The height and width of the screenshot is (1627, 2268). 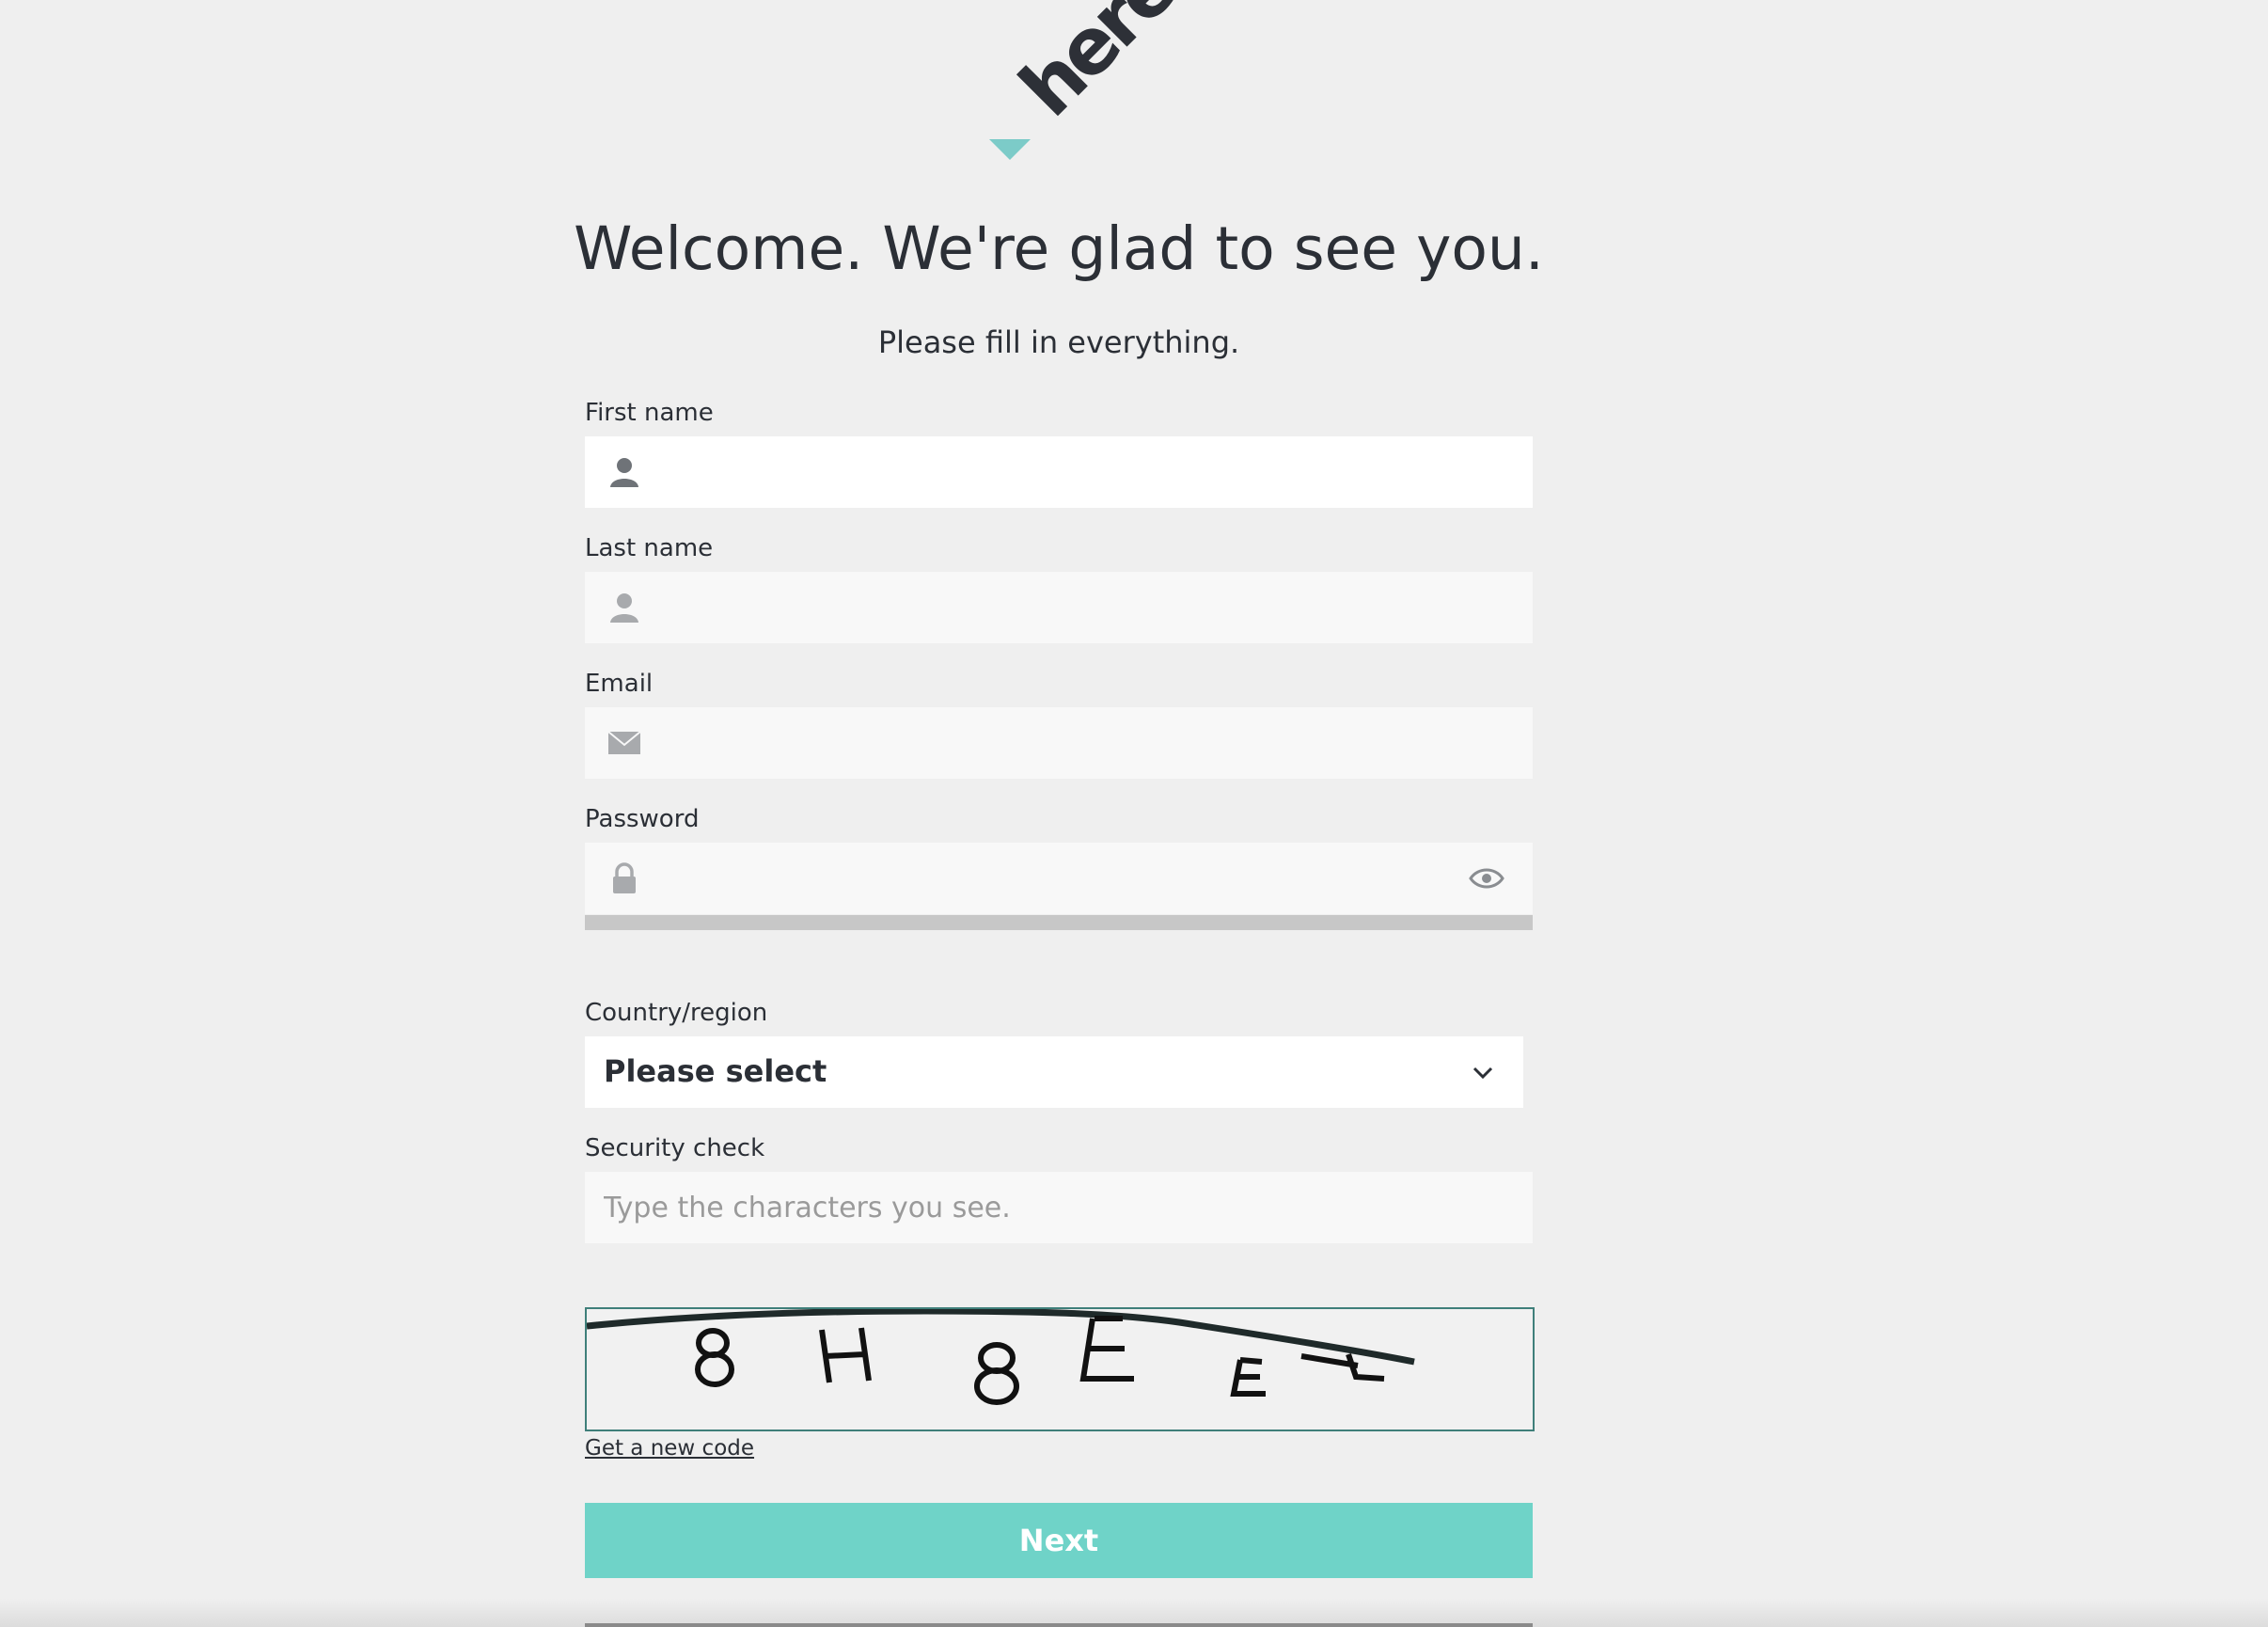 What do you see at coordinates (649, 548) in the screenshot?
I see `last-name-label: Last name` at bounding box center [649, 548].